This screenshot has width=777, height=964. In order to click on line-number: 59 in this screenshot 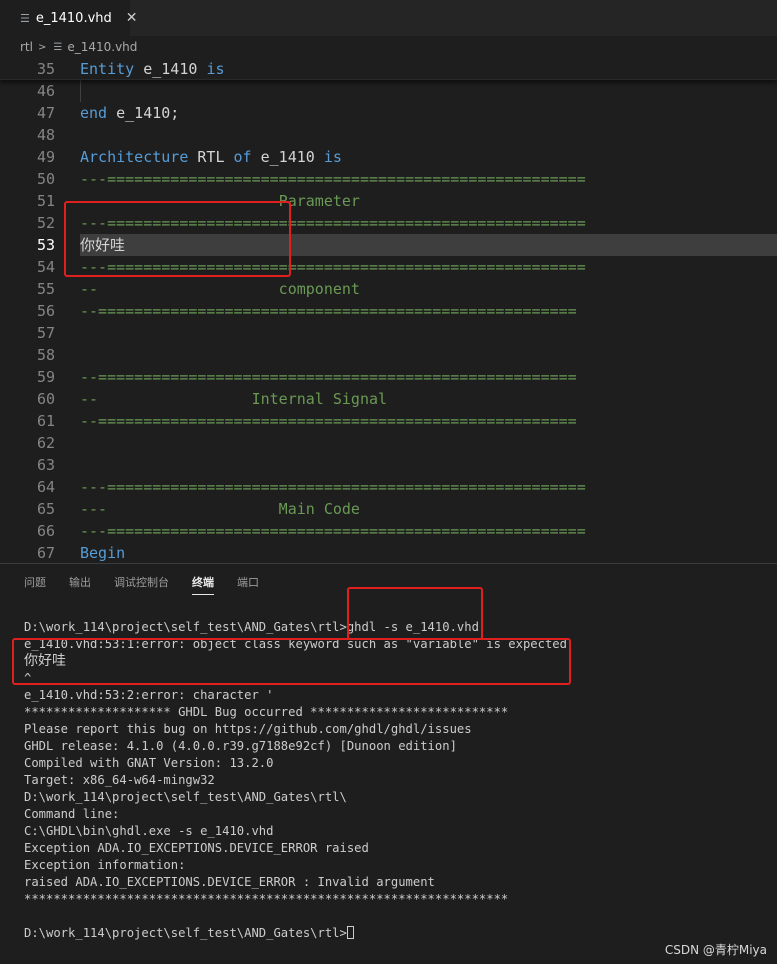, I will do `click(45, 377)`.